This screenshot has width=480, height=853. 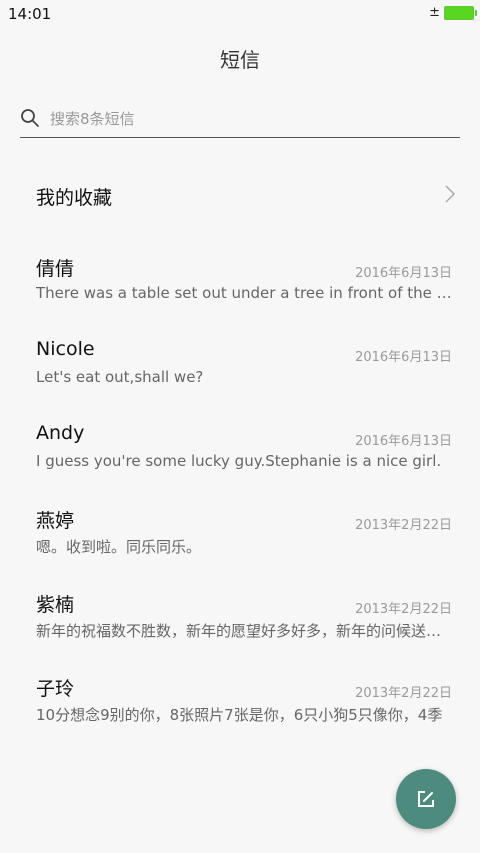 What do you see at coordinates (120, 377) in the screenshot?
I see `message-preview: Let's eat out,shall we?` at bounding box center [120, 377].